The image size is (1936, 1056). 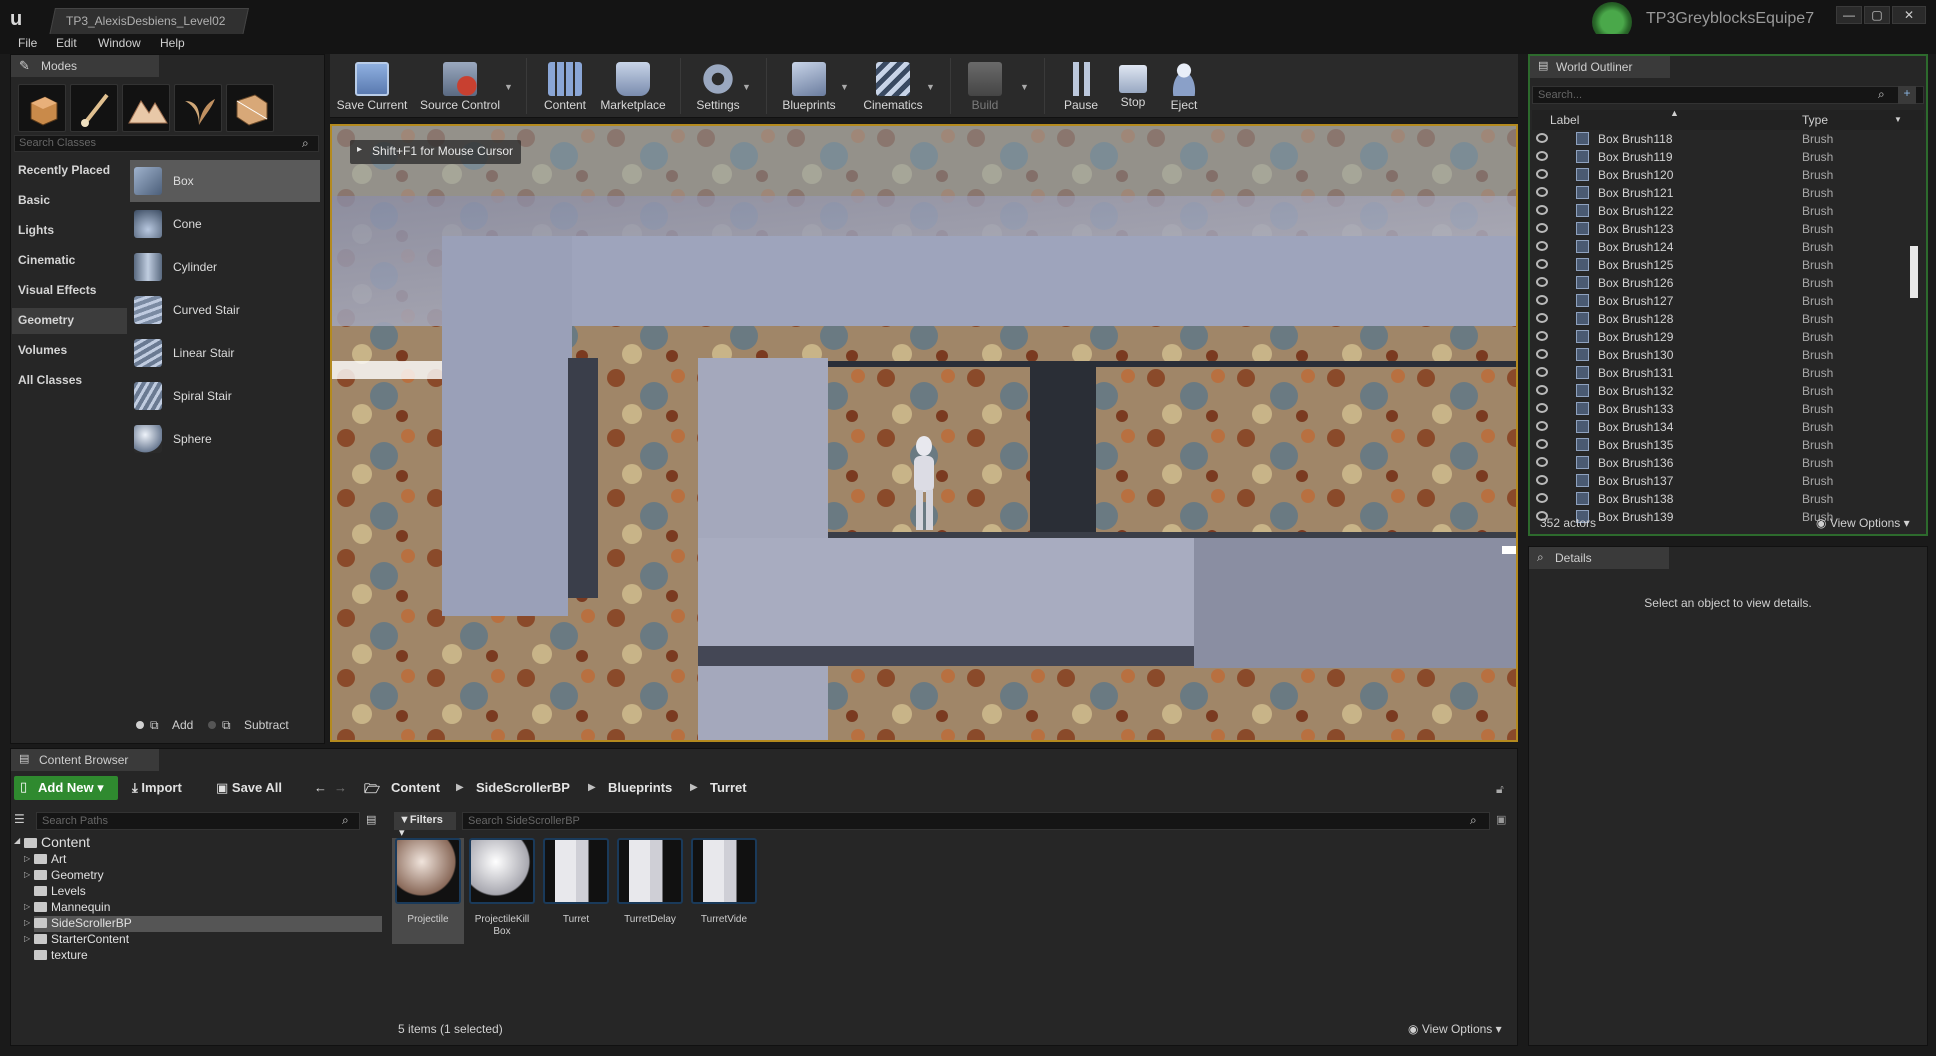 I want to click on world-outliner-tab: ▤ World Outliner, so click(x=1600, y=67).